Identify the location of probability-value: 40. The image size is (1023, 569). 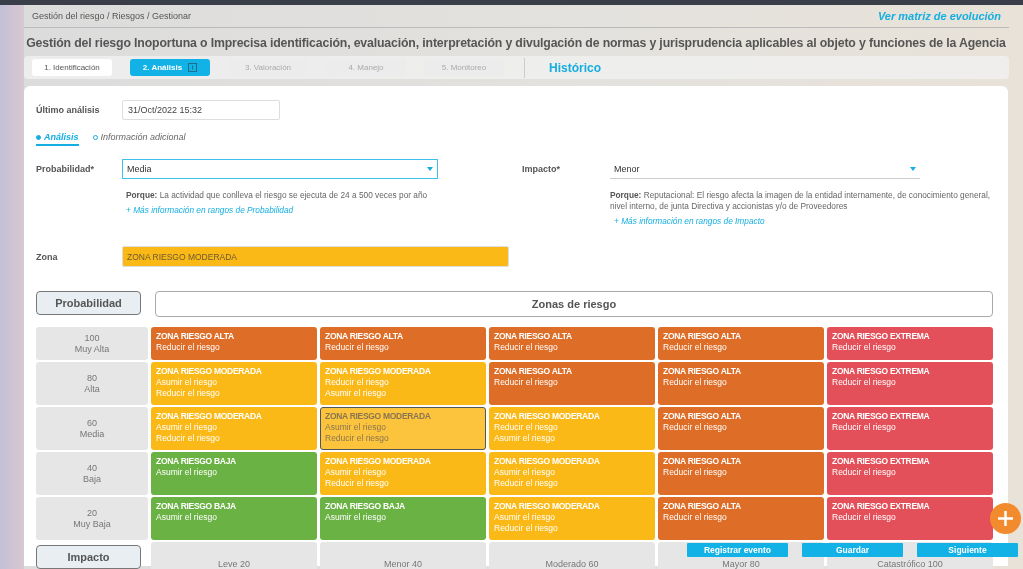
(92, 468).